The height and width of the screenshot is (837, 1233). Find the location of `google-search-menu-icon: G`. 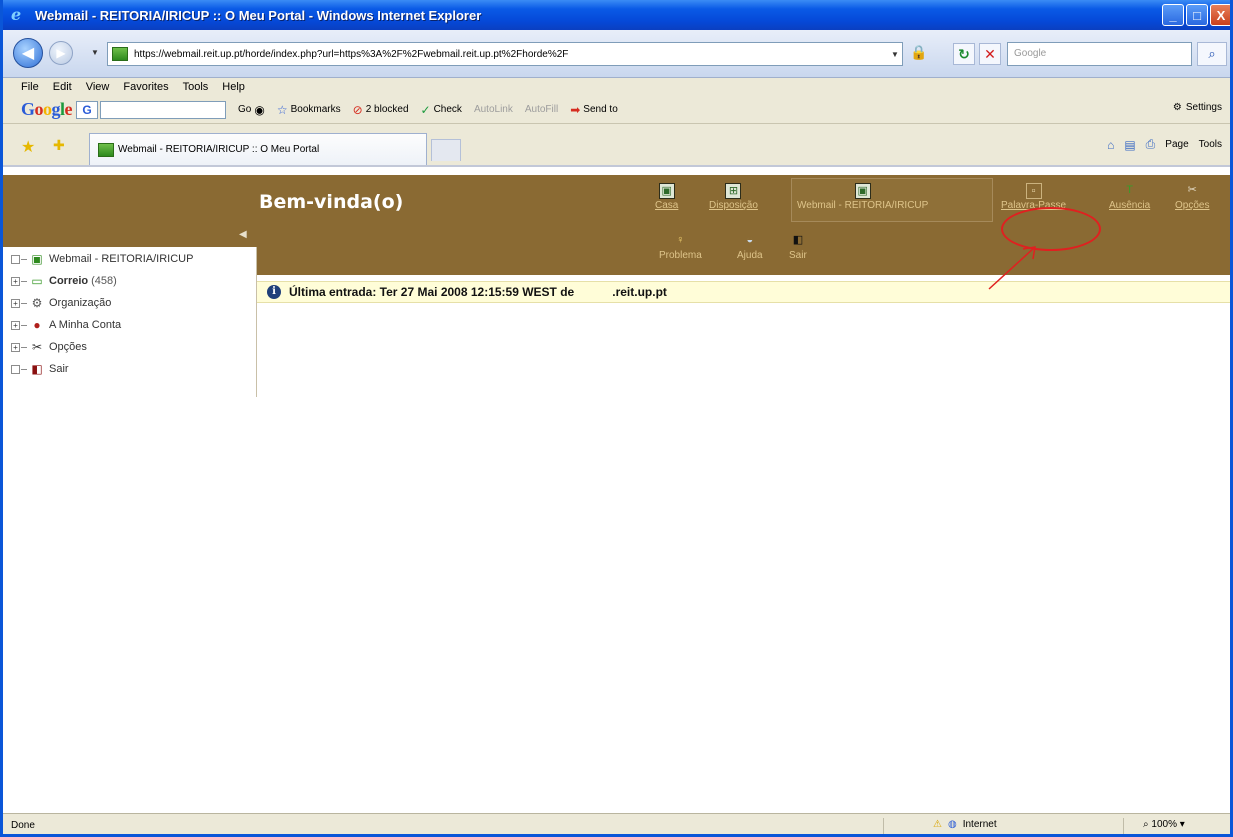

google-search-menu-icon: G is located at coordinates (87, 109).